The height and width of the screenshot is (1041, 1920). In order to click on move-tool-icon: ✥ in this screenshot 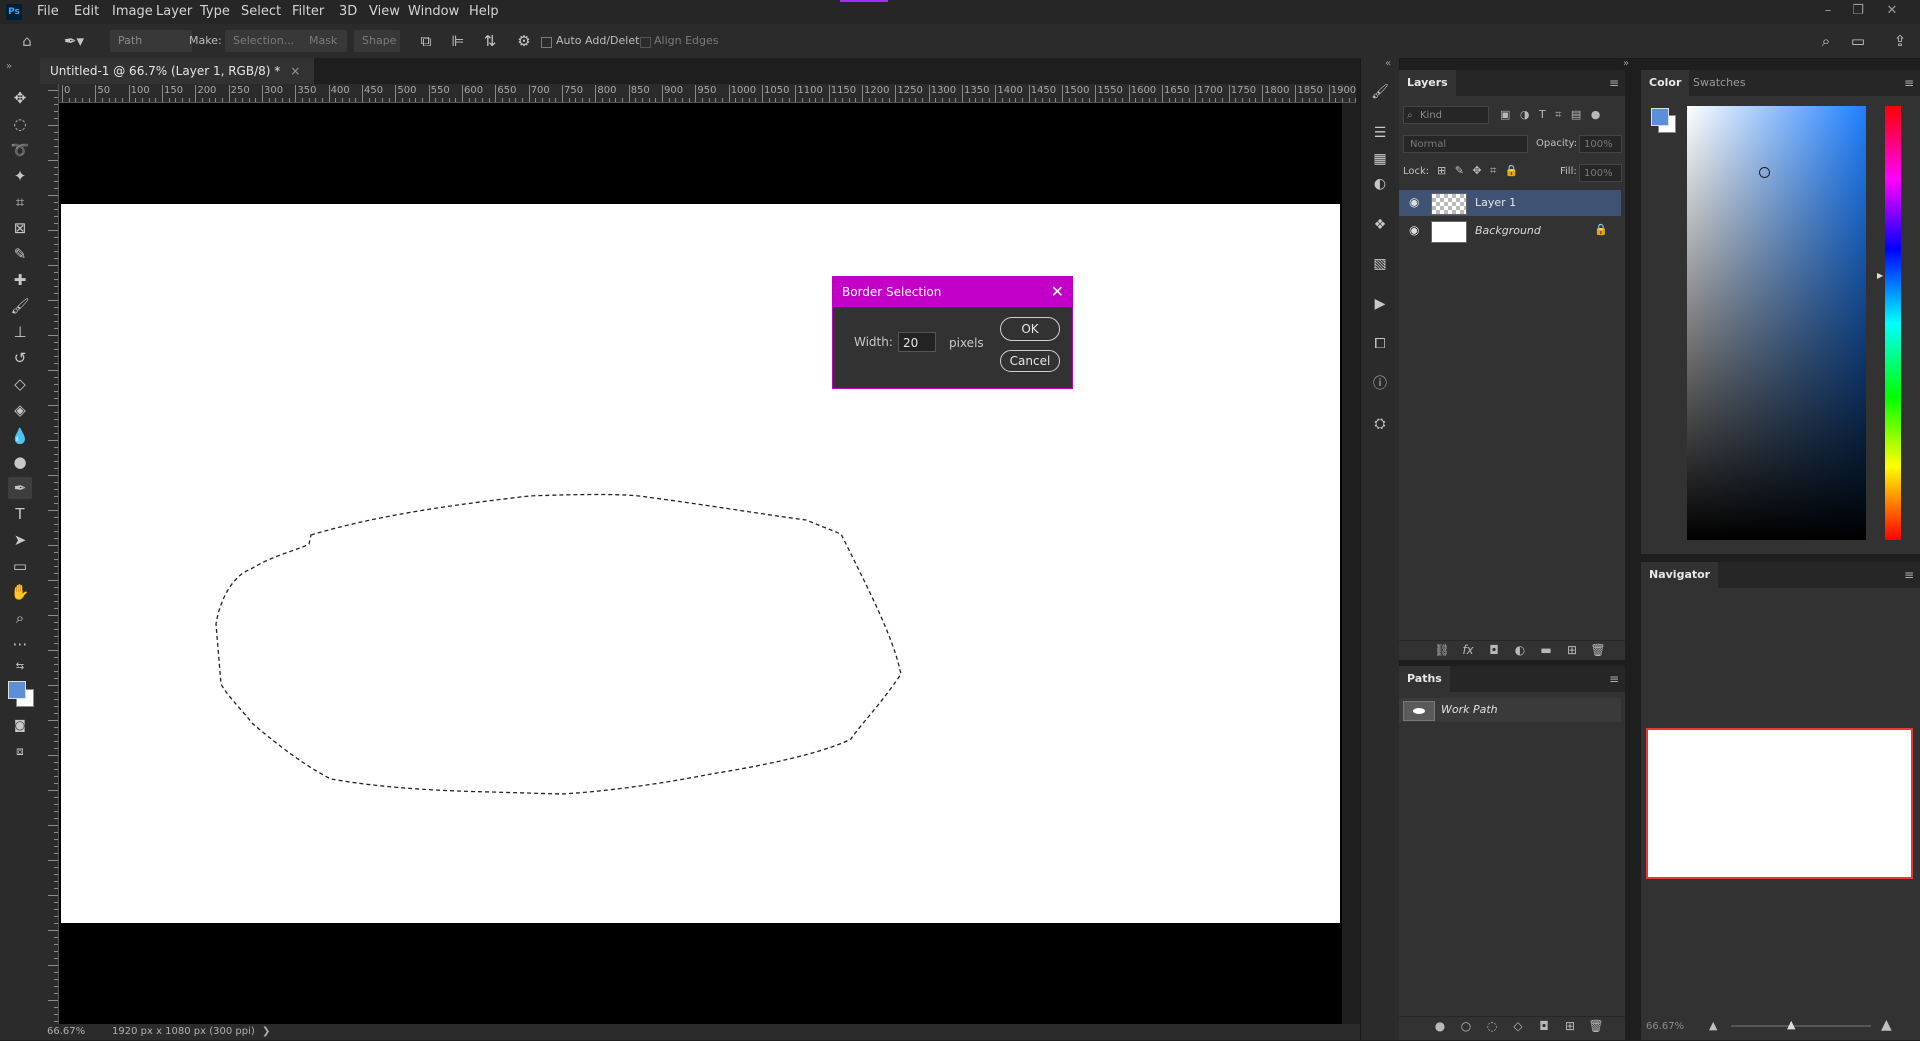, I will do `click(20, 98)`.